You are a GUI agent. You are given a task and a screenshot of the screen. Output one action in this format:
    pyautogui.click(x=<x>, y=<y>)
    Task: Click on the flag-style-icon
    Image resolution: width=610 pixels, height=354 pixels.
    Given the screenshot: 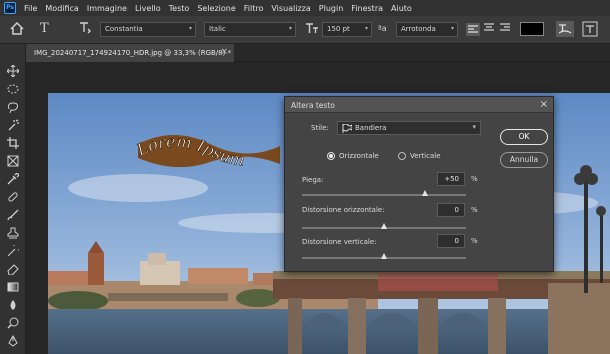 What is the action you would take?
    pyautogui.click(x=347, y=129)
    